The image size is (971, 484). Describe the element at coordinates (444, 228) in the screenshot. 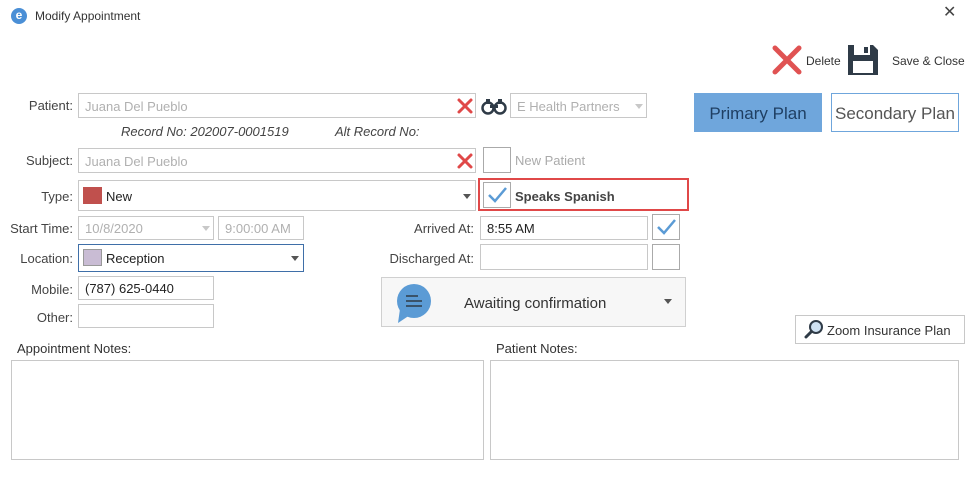

I see `arrived-at-label: Arrived At:` at that location.